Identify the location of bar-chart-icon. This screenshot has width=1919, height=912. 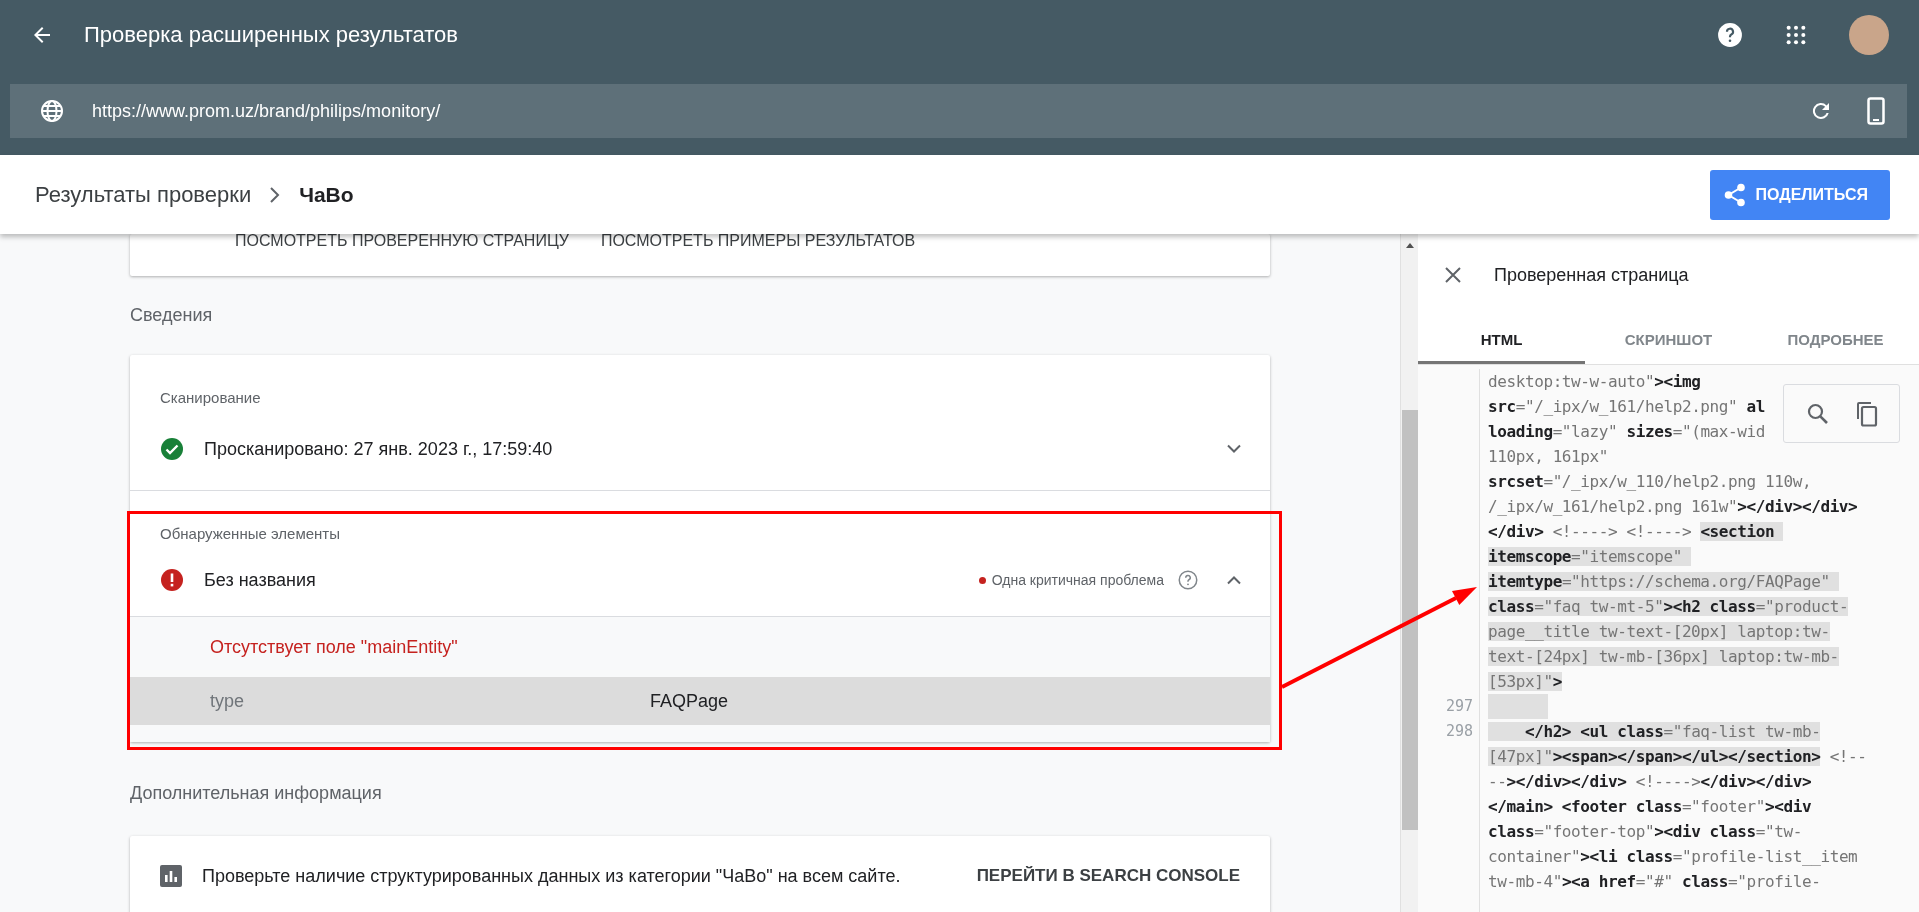
(171, 876).